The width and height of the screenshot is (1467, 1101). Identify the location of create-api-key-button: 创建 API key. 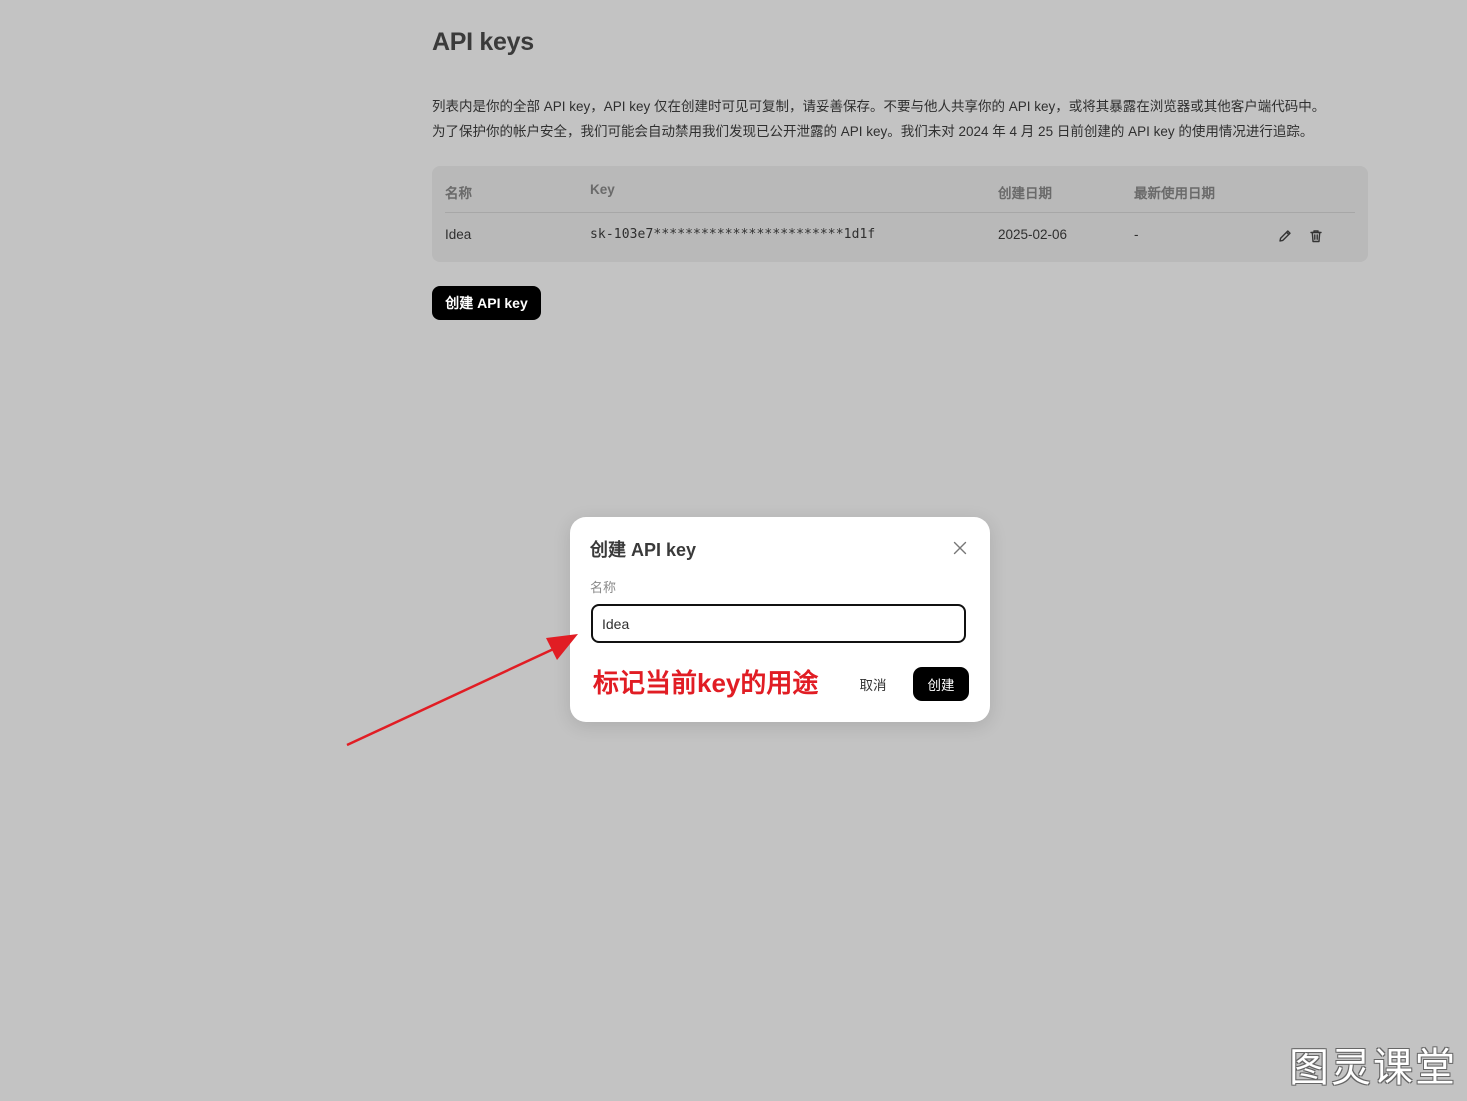
(486, 303).